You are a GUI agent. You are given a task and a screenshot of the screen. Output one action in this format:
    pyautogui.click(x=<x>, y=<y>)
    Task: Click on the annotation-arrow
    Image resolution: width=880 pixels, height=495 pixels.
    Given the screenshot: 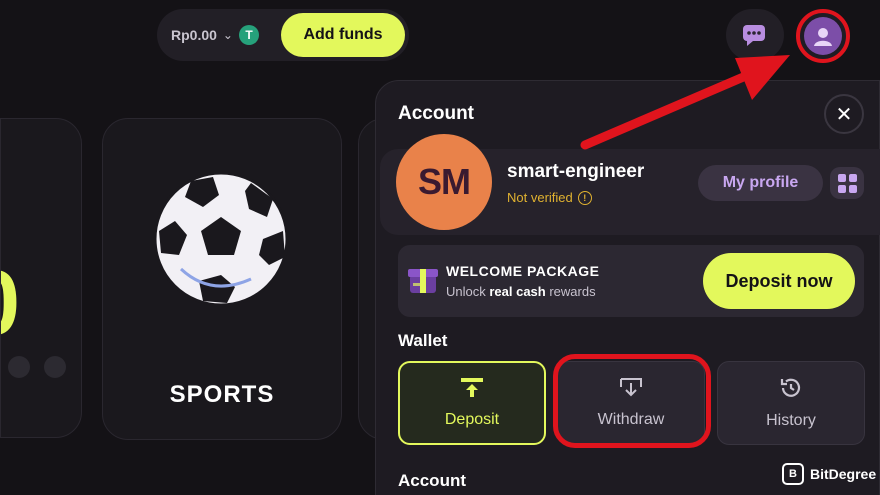 What is the action you would take?
    pyautogui.click(x=685, y=102)
    